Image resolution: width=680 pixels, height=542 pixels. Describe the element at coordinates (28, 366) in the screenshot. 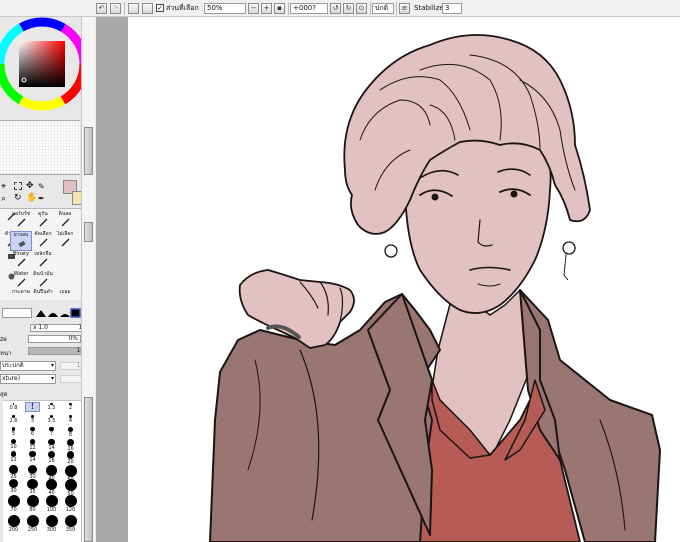

I see `blend-mode-select: ประปกติ ▾` at that location.